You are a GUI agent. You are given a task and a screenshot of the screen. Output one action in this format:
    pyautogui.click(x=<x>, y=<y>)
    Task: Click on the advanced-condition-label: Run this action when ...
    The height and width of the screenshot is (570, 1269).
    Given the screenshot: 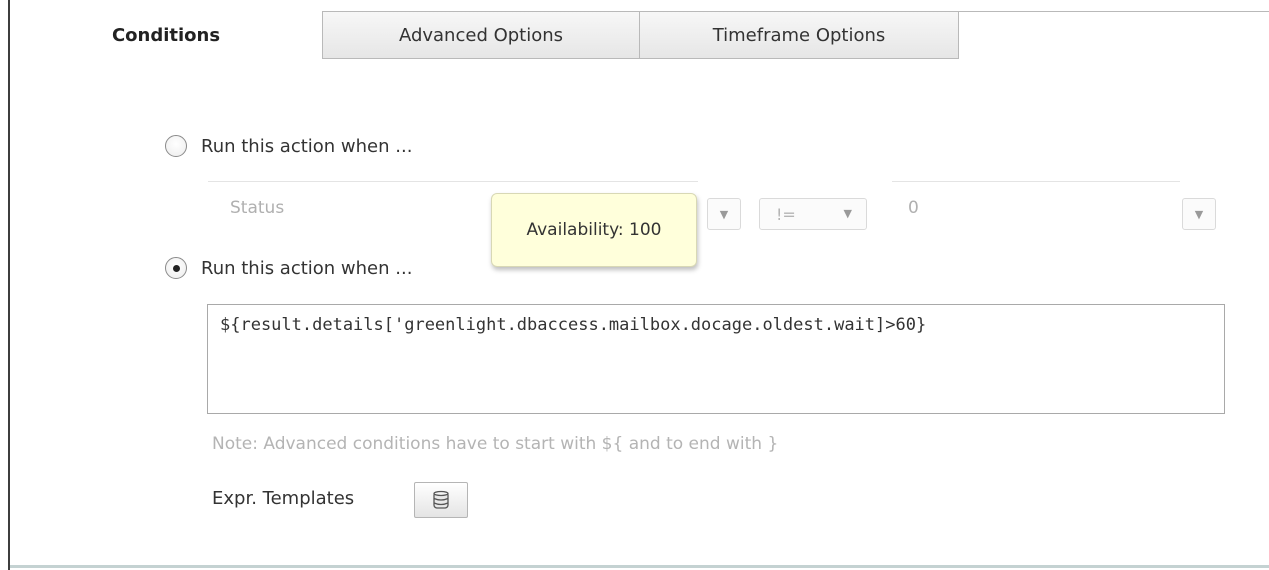 What is the action you would take?
    pyautogui.click(x=307, y=268)
    